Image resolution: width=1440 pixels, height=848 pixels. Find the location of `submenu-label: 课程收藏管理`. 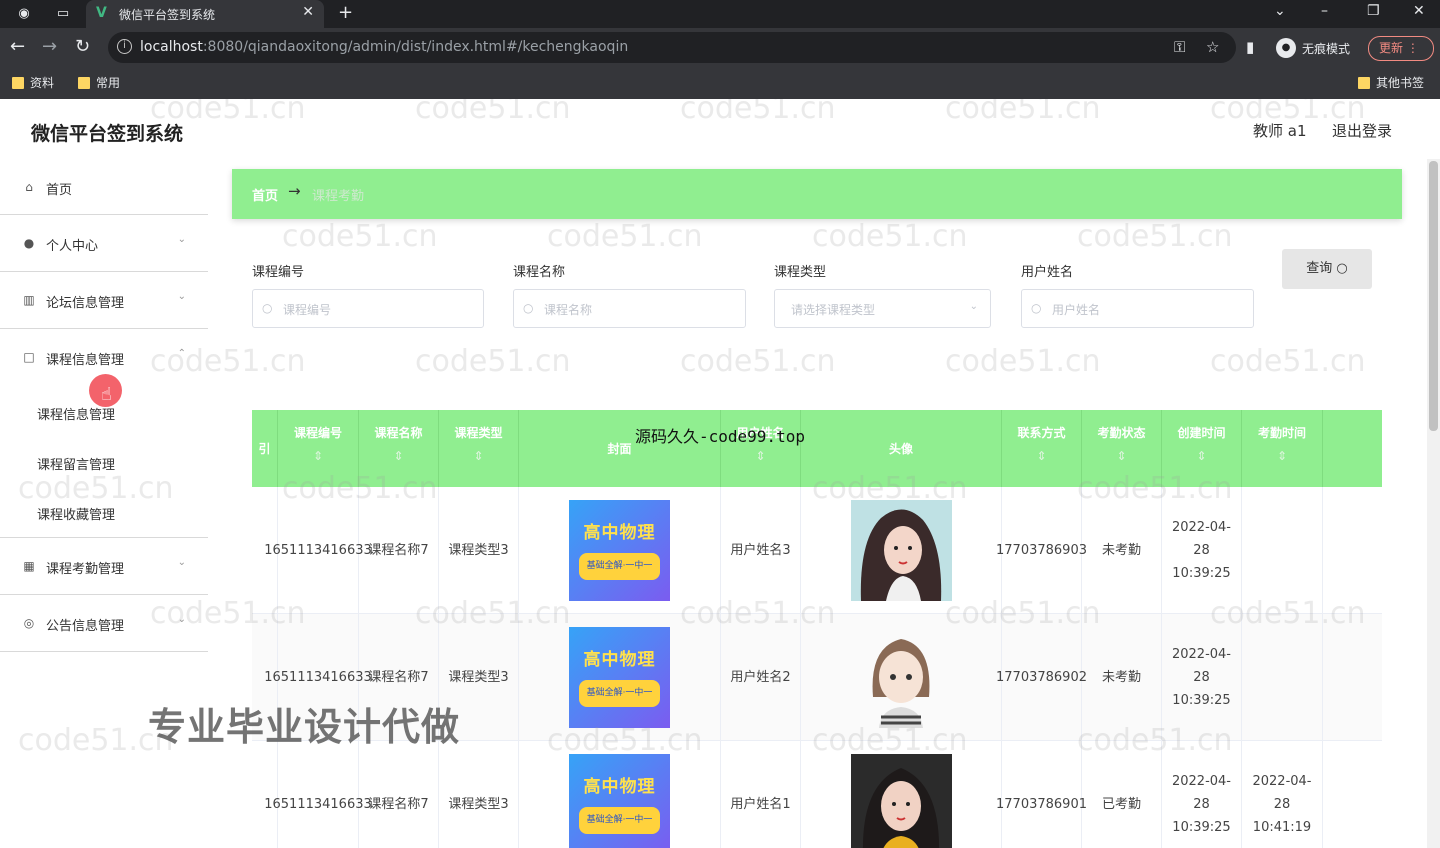

submenu-label: 课程收藏管理 is located at coordinates (76, 515).